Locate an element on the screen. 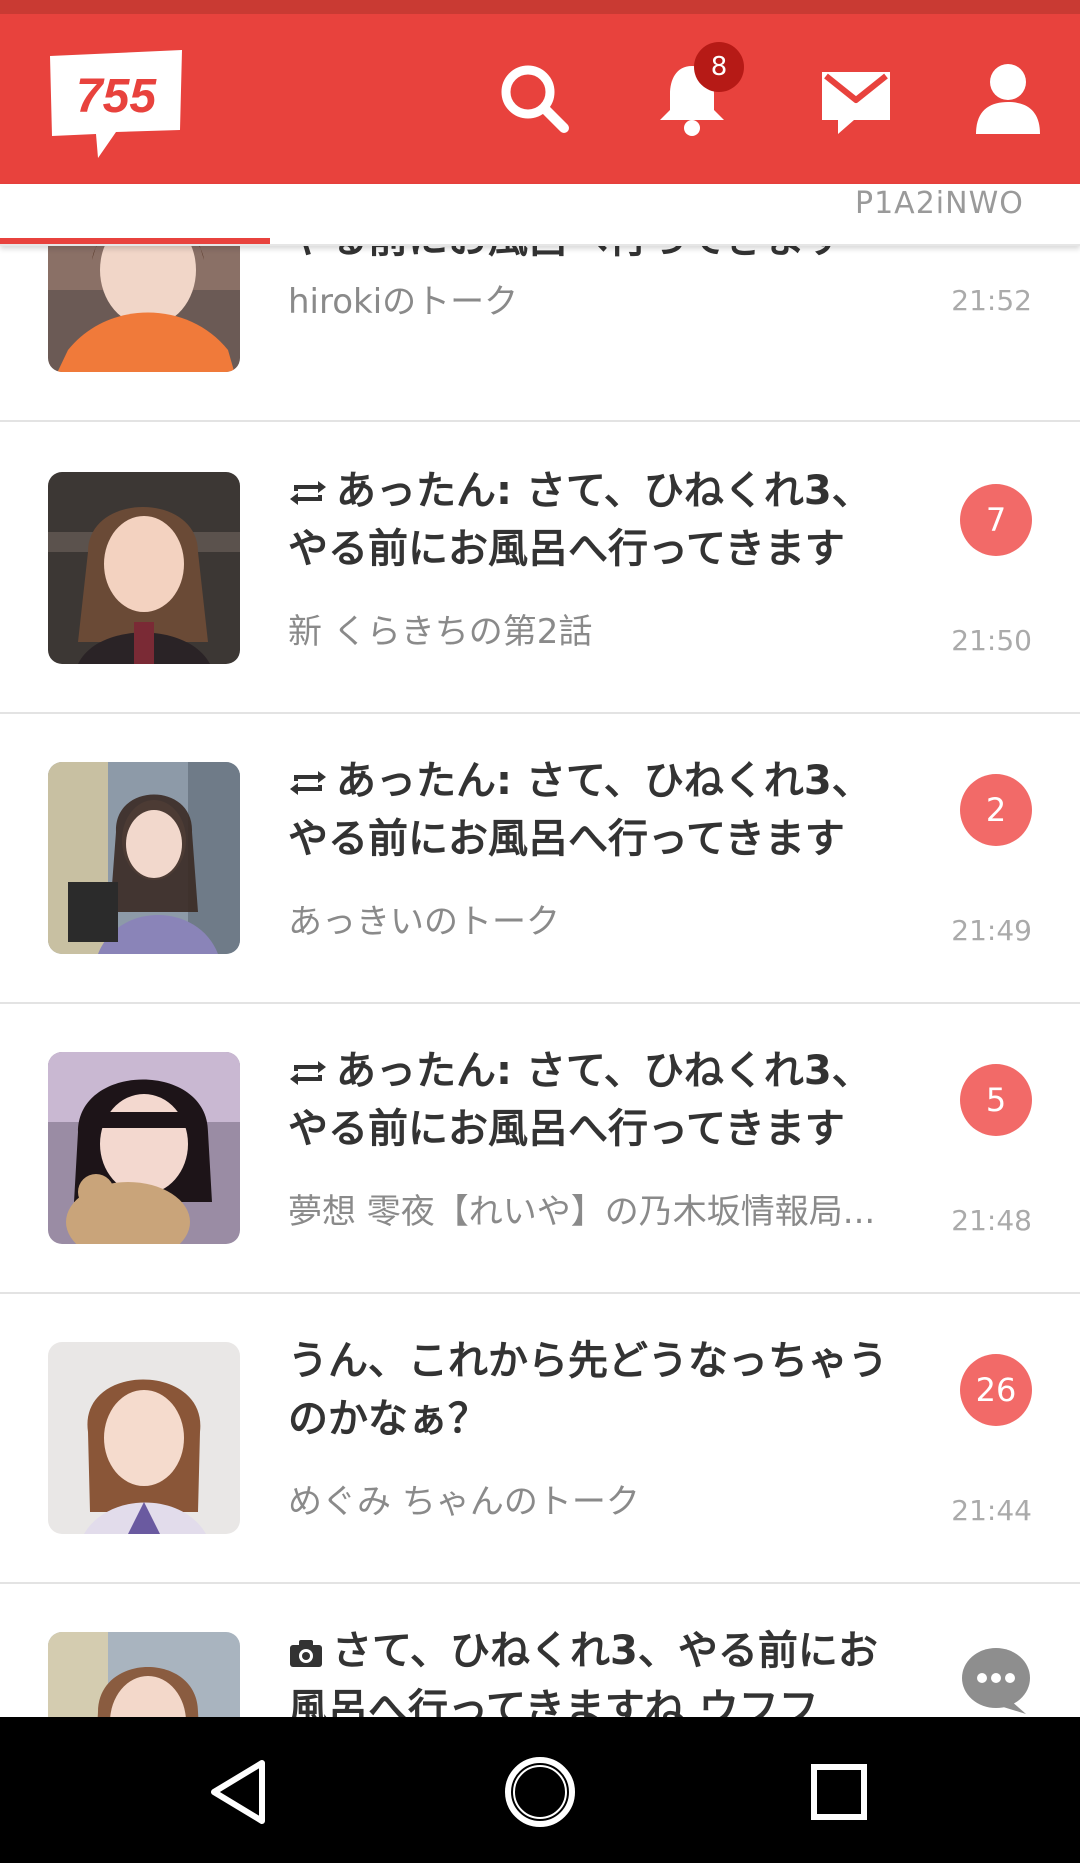 The height and width of the screenshot is (1863, 1080). system-nav-bar is located at coordinates (540, 1790).